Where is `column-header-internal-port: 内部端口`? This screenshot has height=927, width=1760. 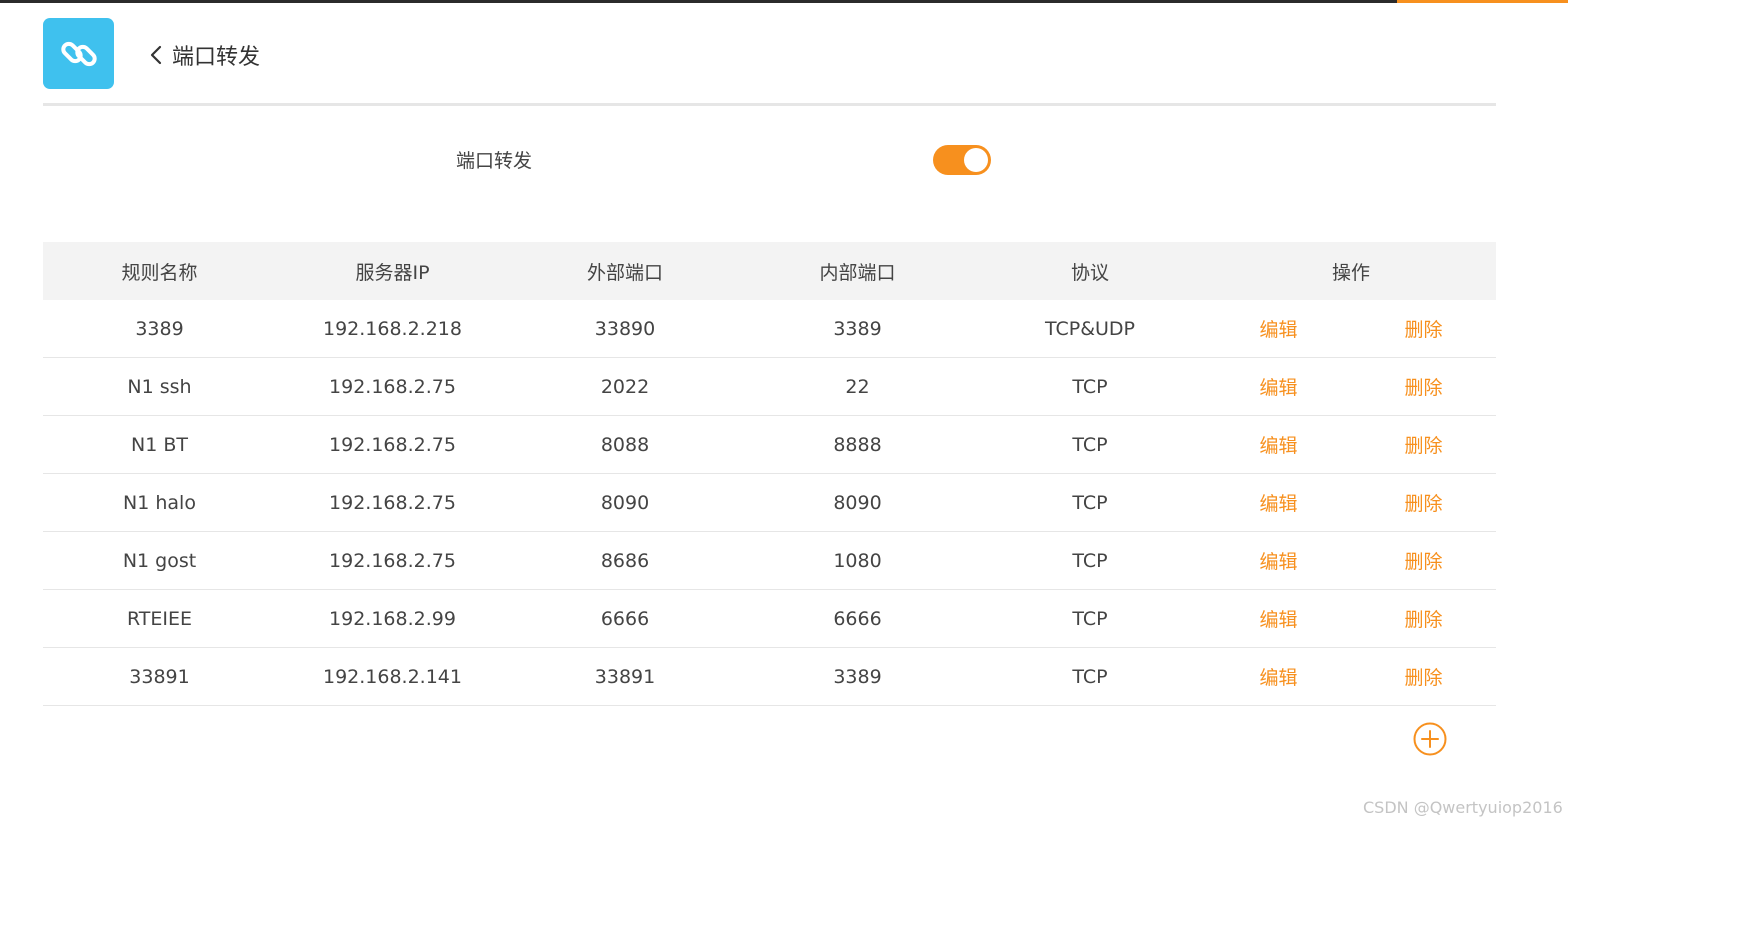 column-header-internal-port: 内部端口 is located at coordinates (857, 272).